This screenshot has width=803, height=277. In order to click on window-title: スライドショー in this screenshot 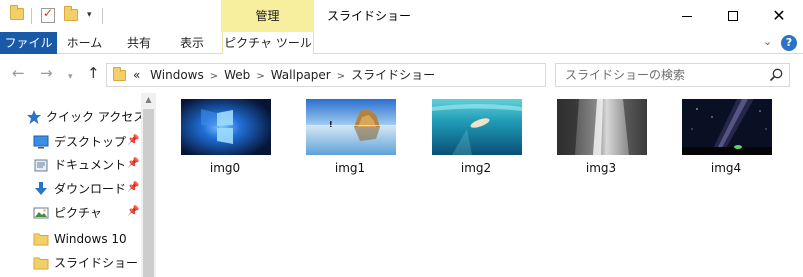, I will do `click(369, 16)`.